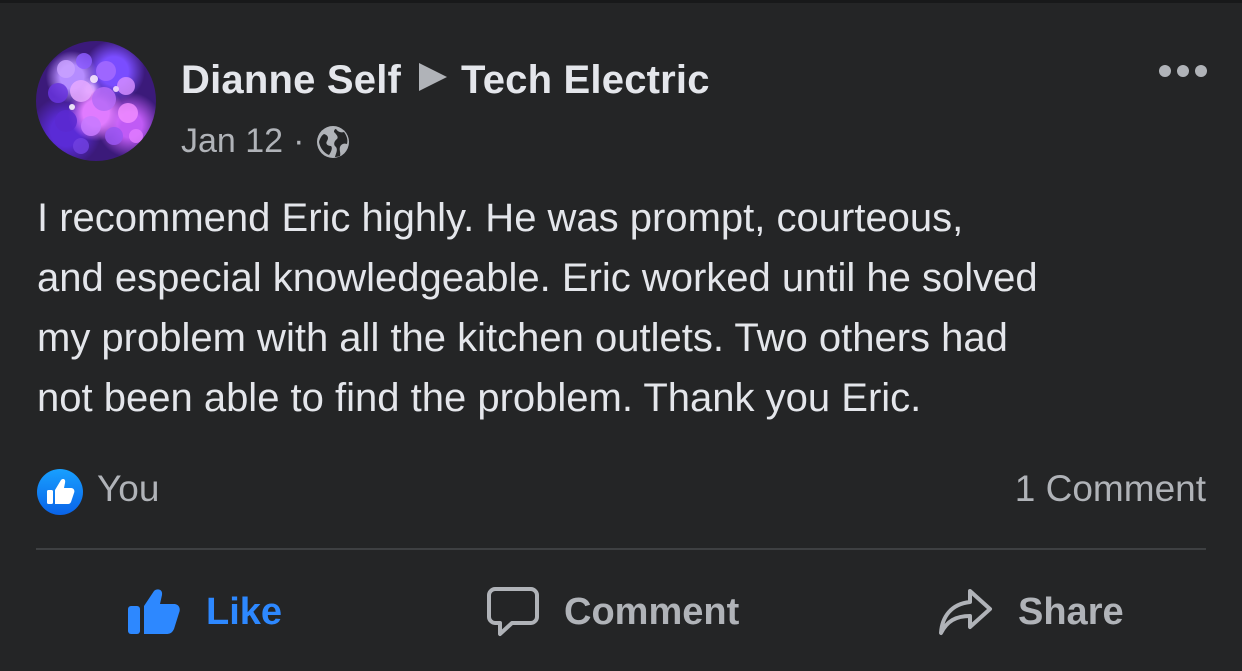 The image size is (1242, 671). Describe the element at coordinates (60, 492) in the screenshot. I see `like-badge-icon` at that location.